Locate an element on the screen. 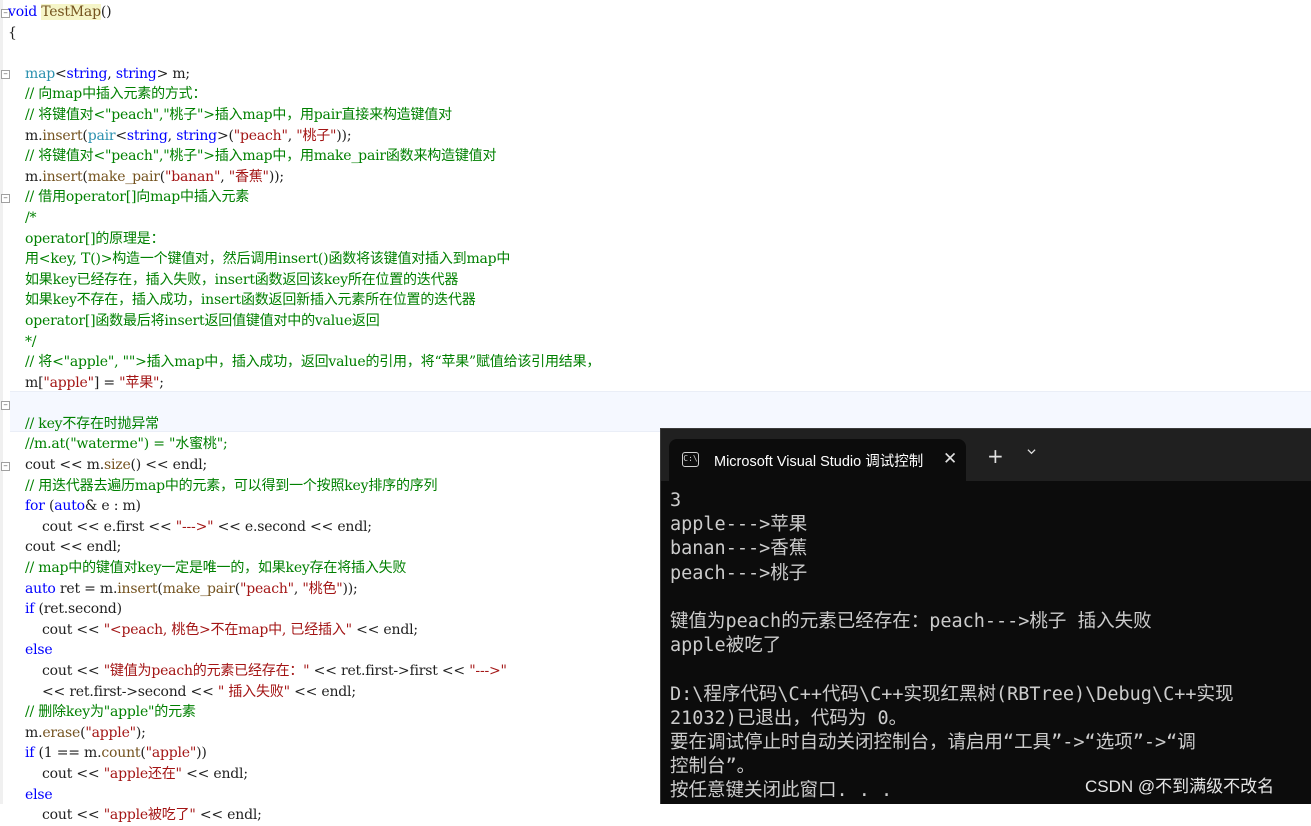 Image resolution: width=1311 pixels, height=826 pixels. code-token: "--->" is located at coordinates (488, 671).